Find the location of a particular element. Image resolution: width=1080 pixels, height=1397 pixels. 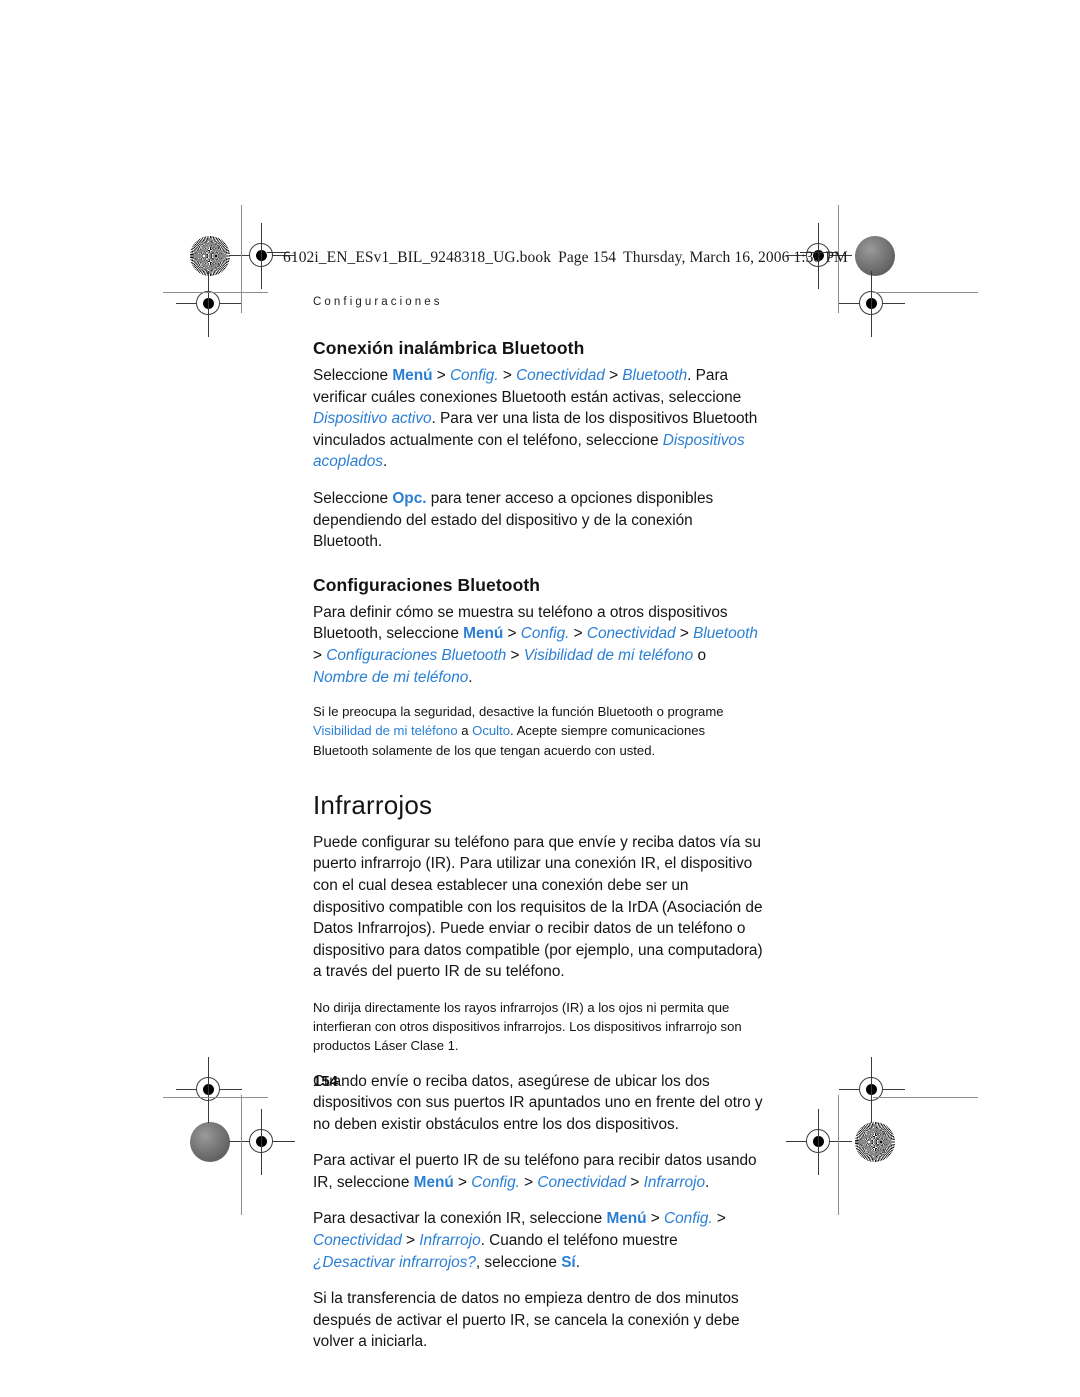

book-filename: 6102i_EN_ESv1_BIL_9248318_UG.book is located at coordinates (417, 257).